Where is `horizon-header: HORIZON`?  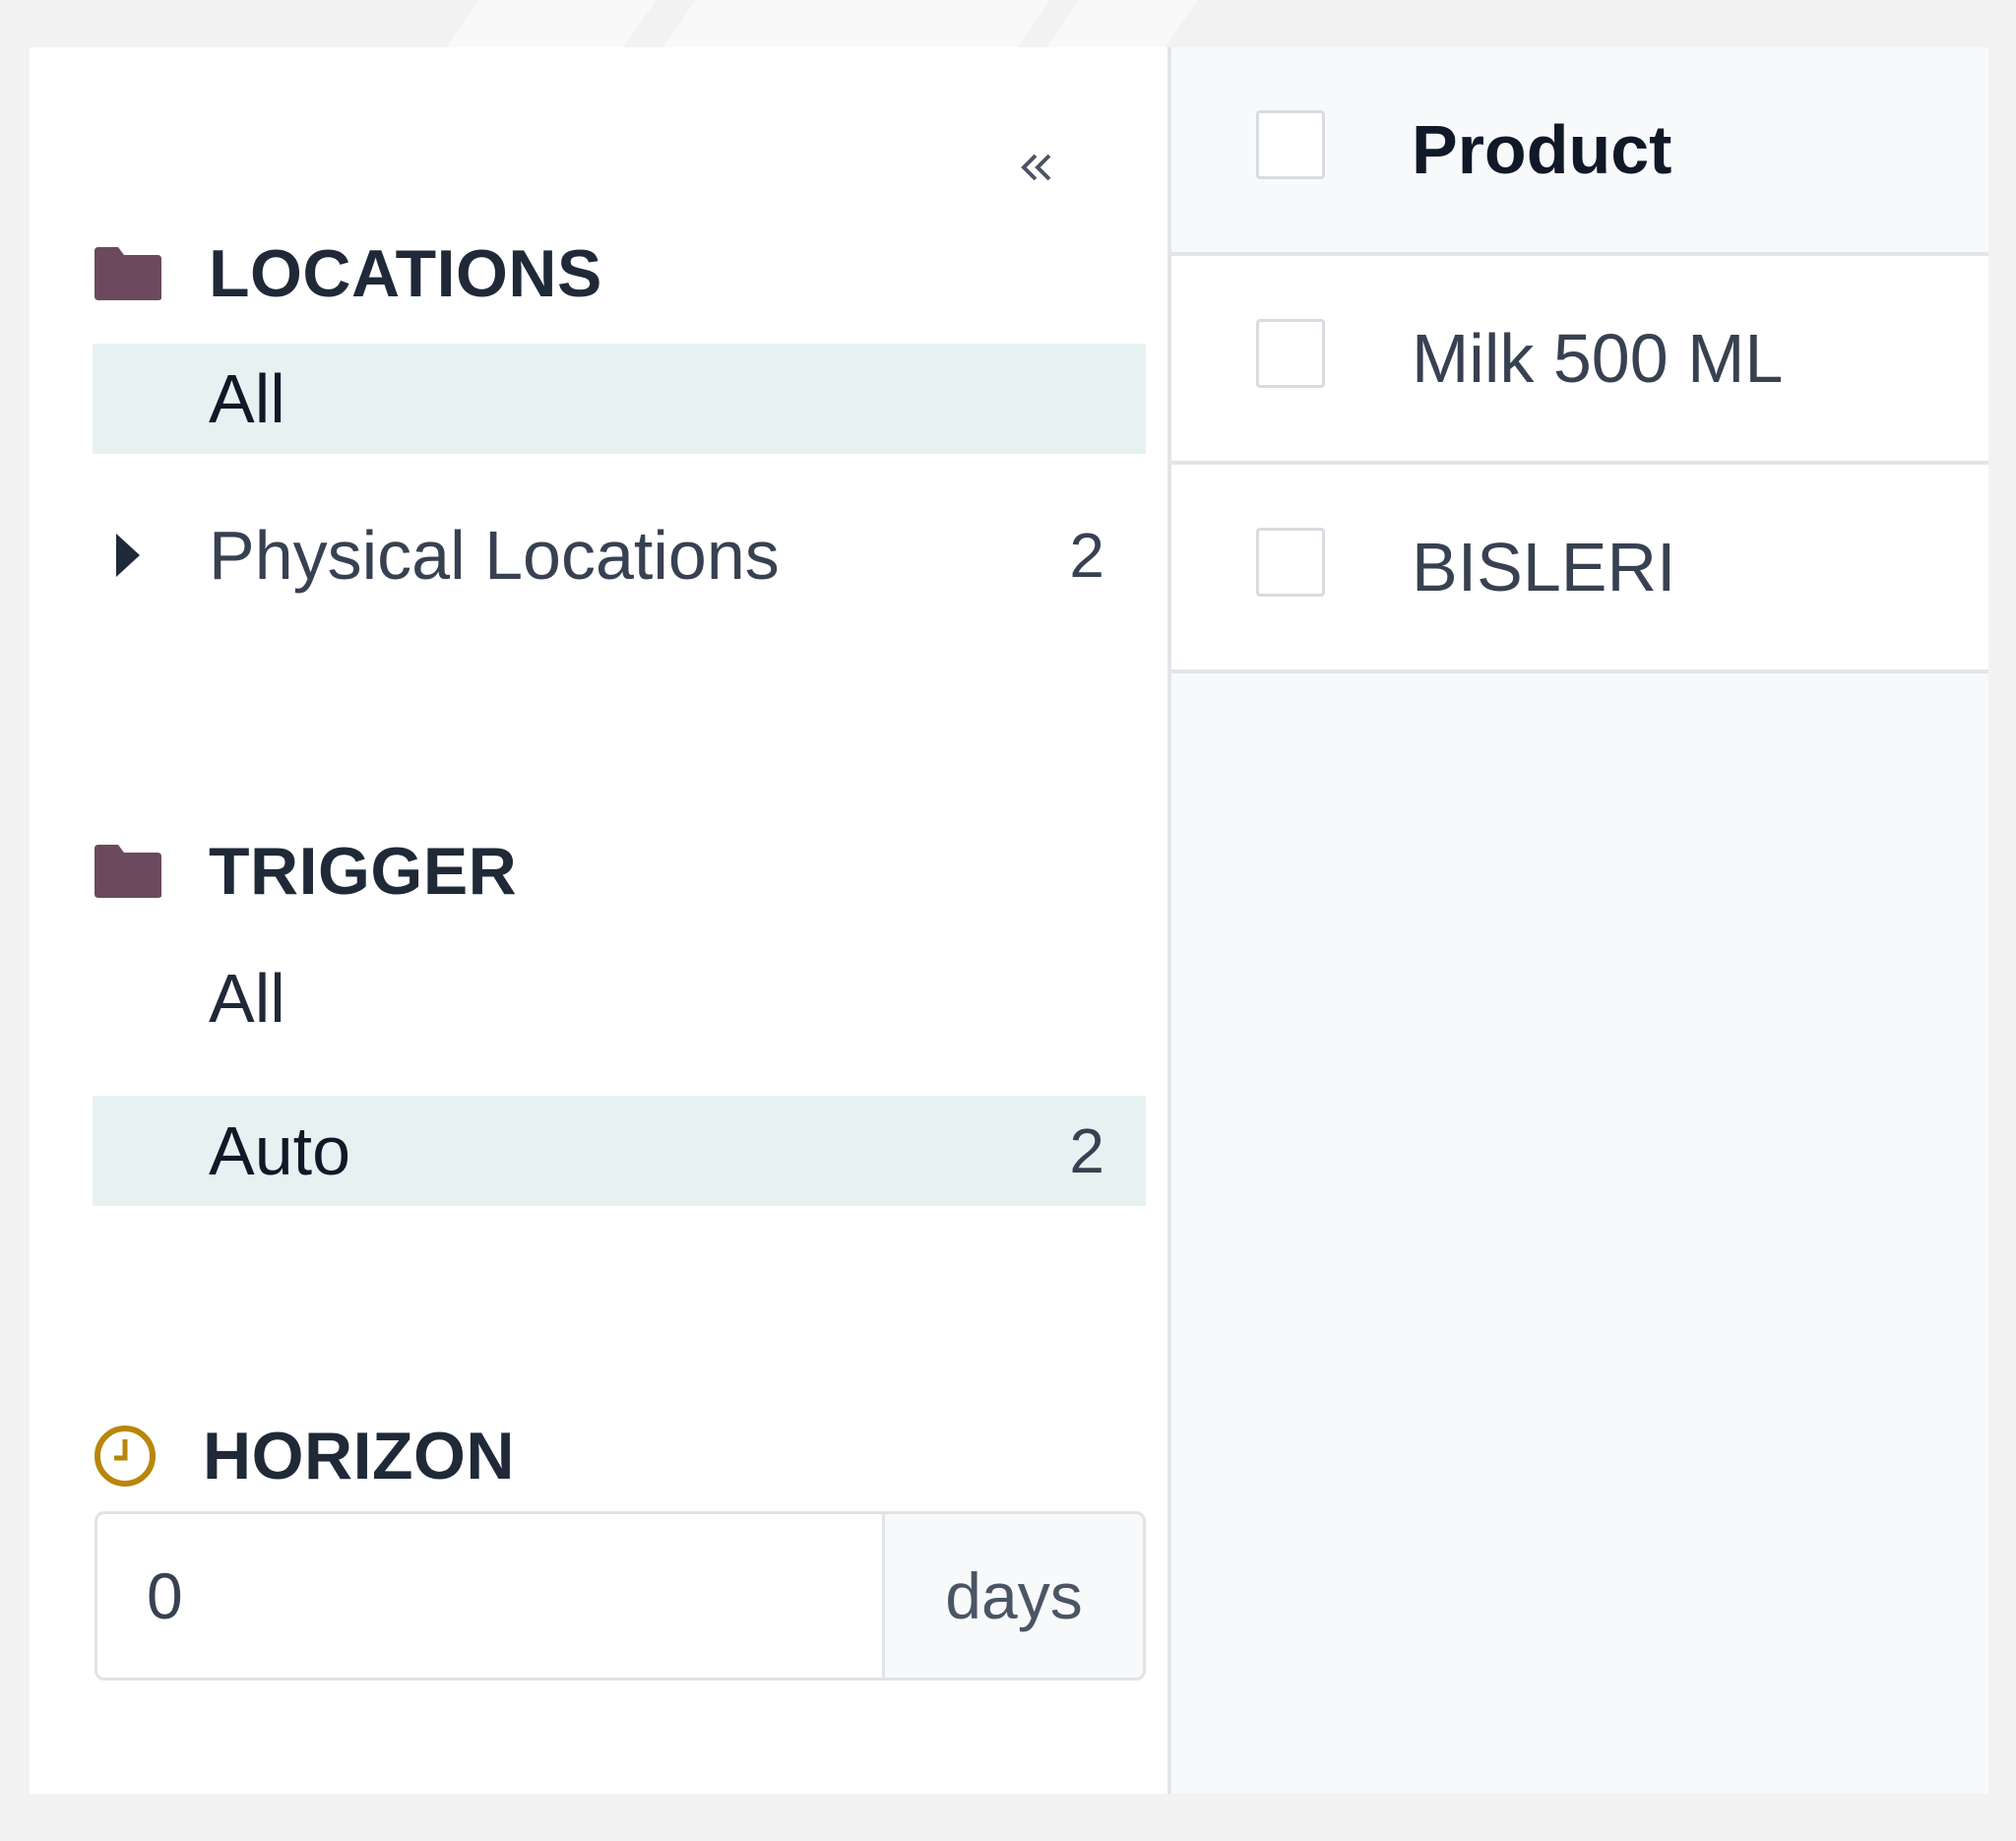 horizon-header: HORIZON is located at coordinates (304, 1456).